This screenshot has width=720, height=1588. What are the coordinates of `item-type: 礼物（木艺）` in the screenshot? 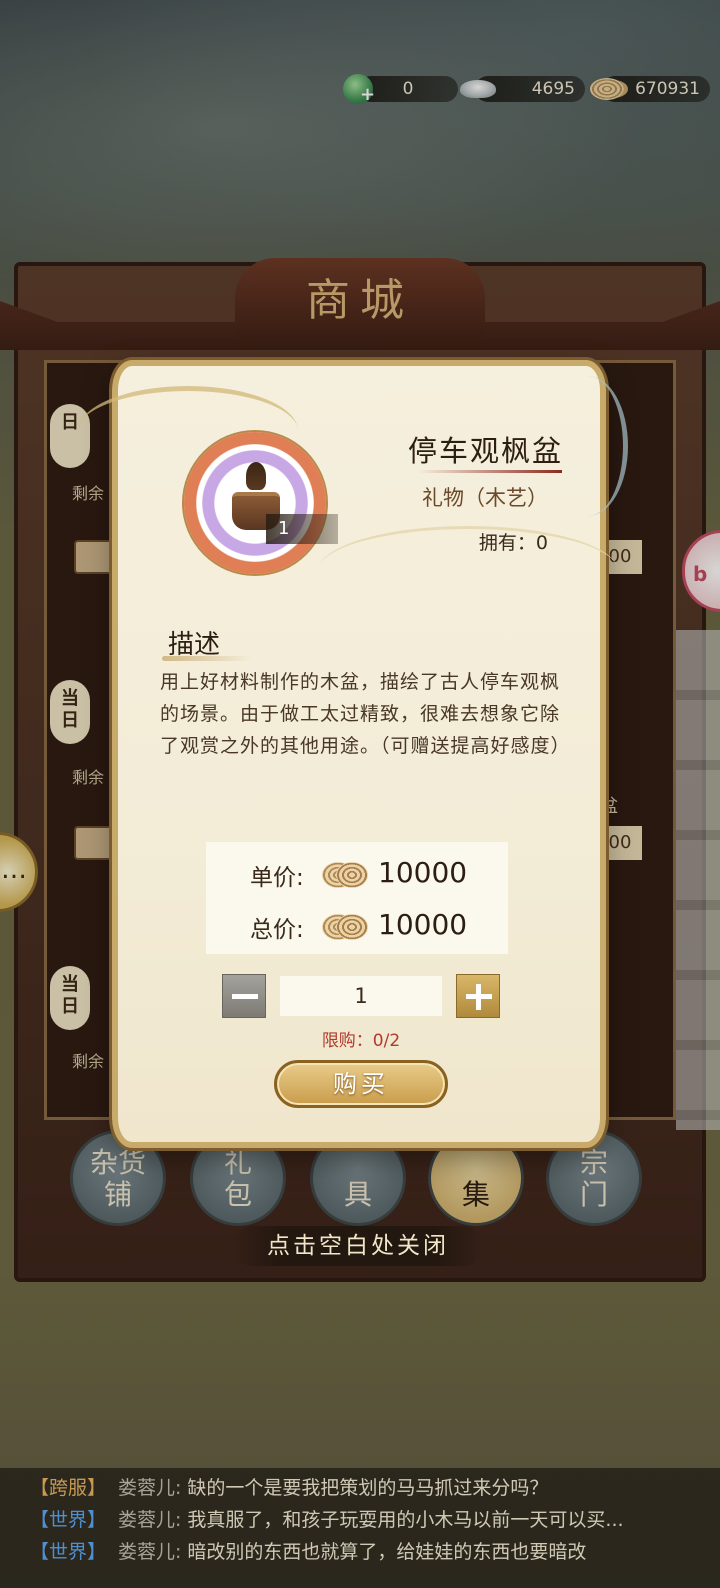 It's located at (485, 498).